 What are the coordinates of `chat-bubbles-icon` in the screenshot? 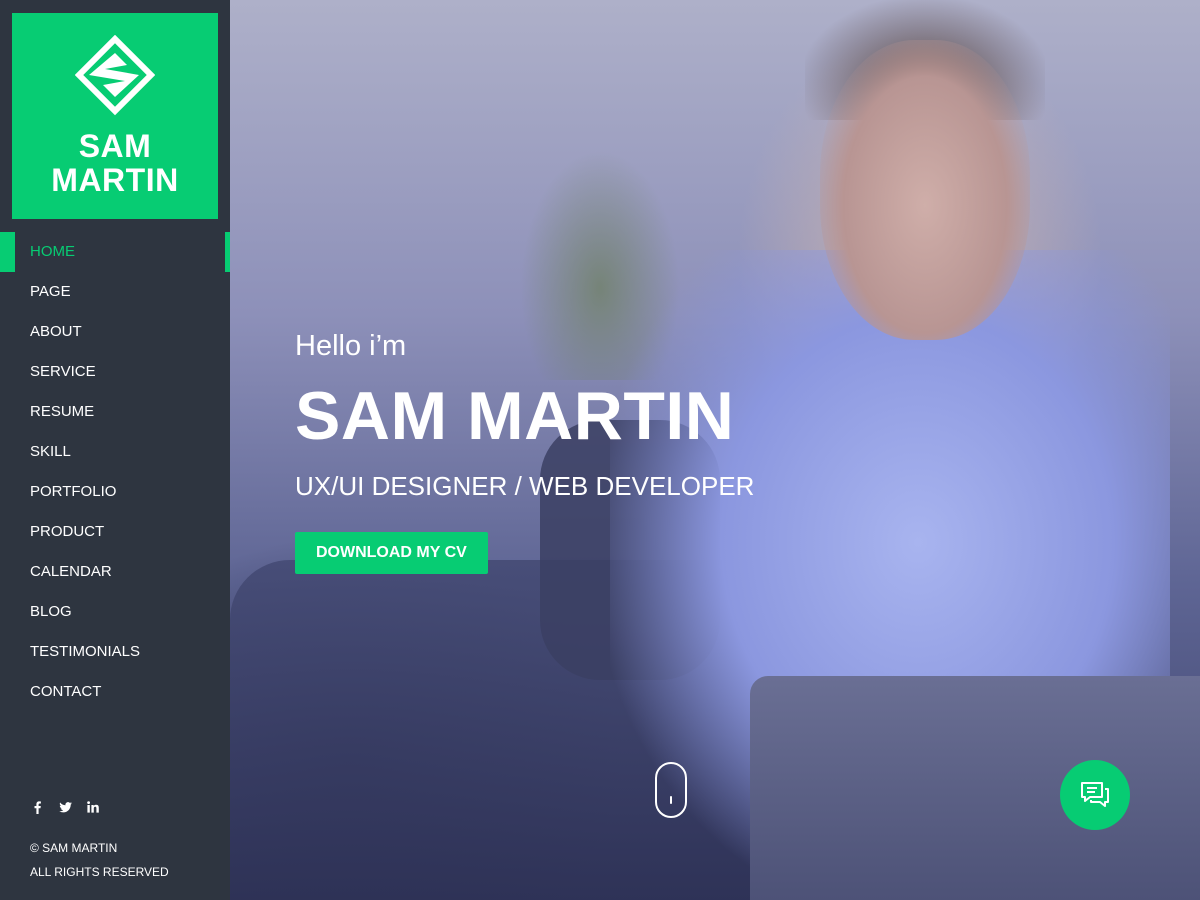 It's located at (1095, 794).